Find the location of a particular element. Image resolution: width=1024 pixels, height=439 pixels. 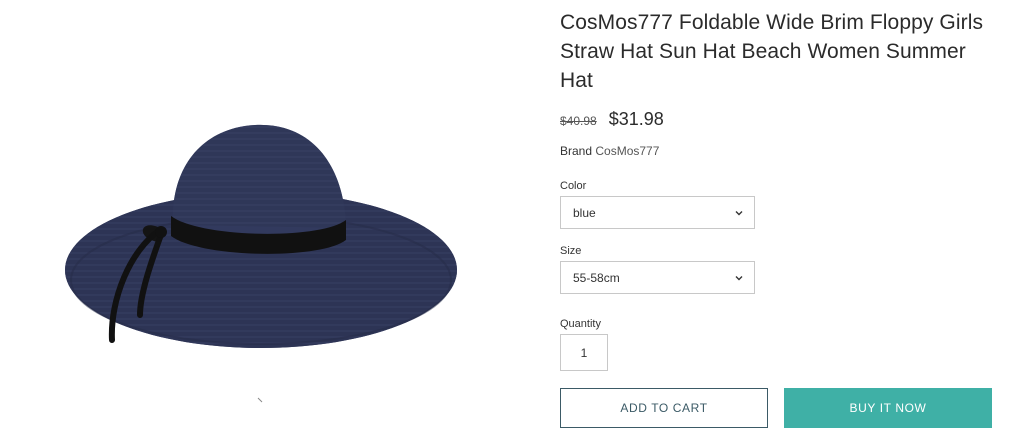

add-to-cart-button: ADD TO CART is located at coordinates (664, 408).